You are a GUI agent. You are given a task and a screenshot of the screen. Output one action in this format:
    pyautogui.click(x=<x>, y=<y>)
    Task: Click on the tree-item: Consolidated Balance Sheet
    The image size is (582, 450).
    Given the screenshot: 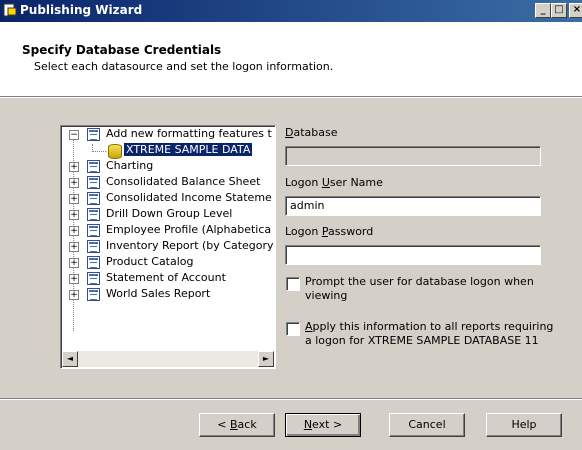 What is the action you would take?
    pyautogui.click(x=183, y=182)
    